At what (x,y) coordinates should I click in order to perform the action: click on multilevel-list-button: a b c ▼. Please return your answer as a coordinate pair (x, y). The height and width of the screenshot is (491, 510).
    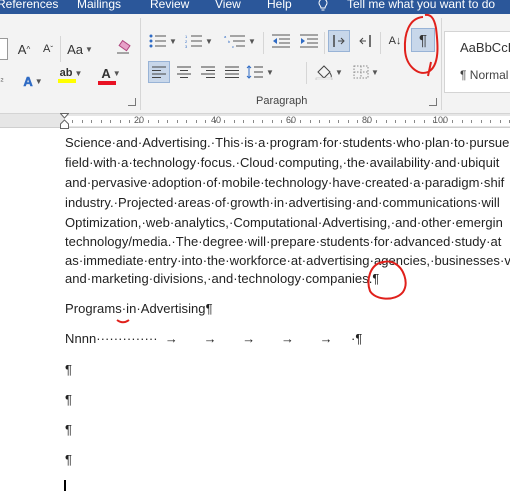
    Looking at the image, I should click on (240, 41).